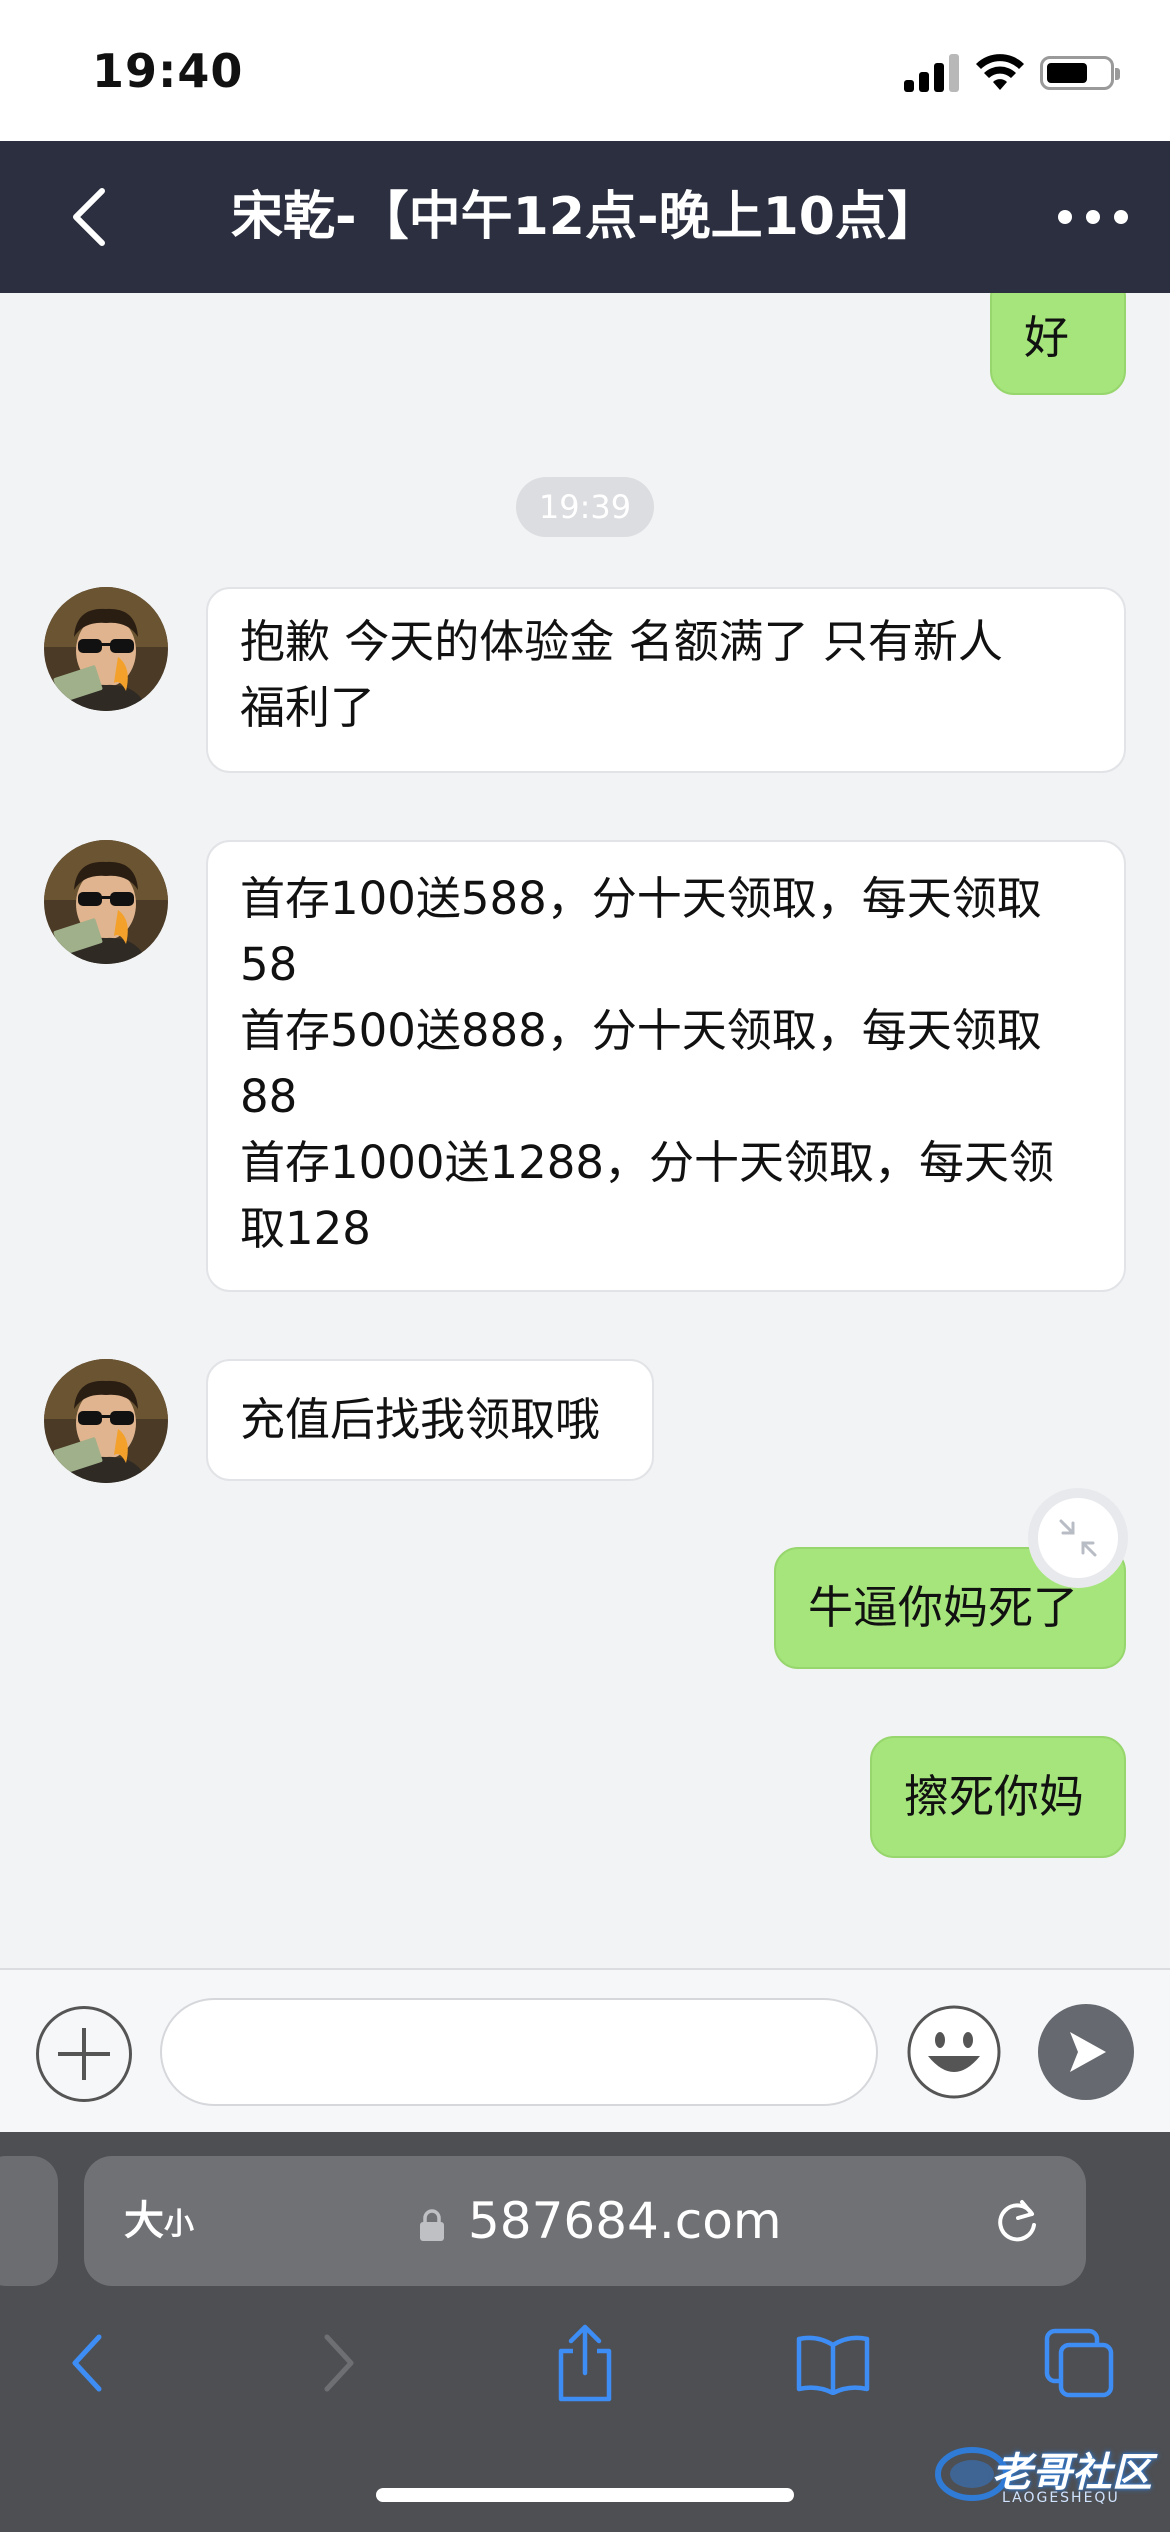  What do you see at coordinates (84, 2054) in the screenshot?
I see `add-attachment-button` at bounding box center [84, 2054].